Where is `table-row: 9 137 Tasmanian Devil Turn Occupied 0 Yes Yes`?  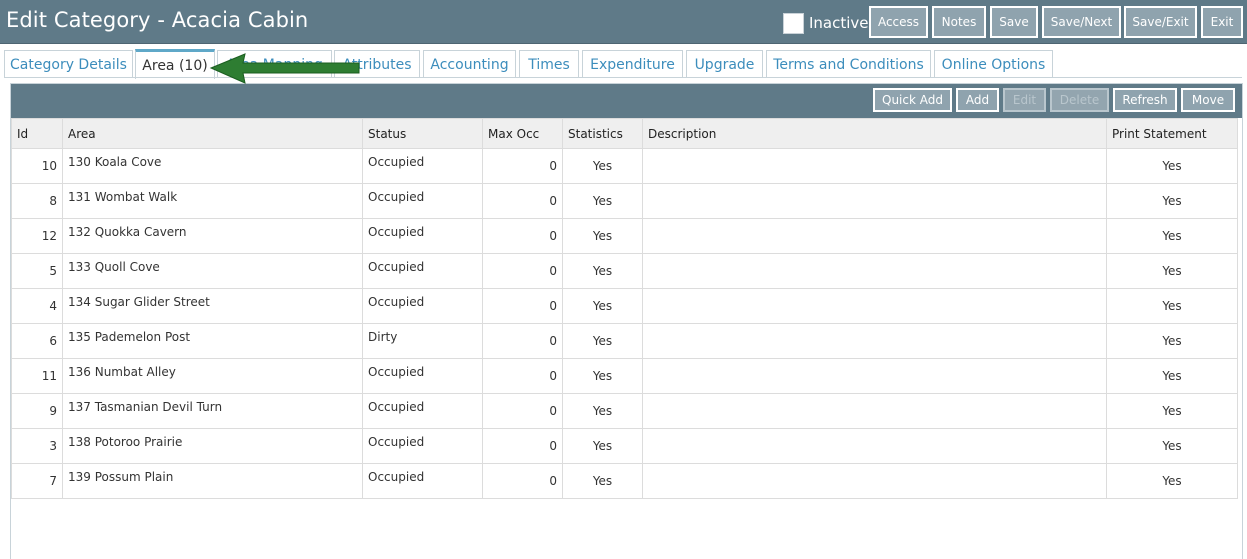 table-row: 9 137 Tasmanian Devil Turn Occupied 0 Yes Yes is located at coordinates (624, 411).